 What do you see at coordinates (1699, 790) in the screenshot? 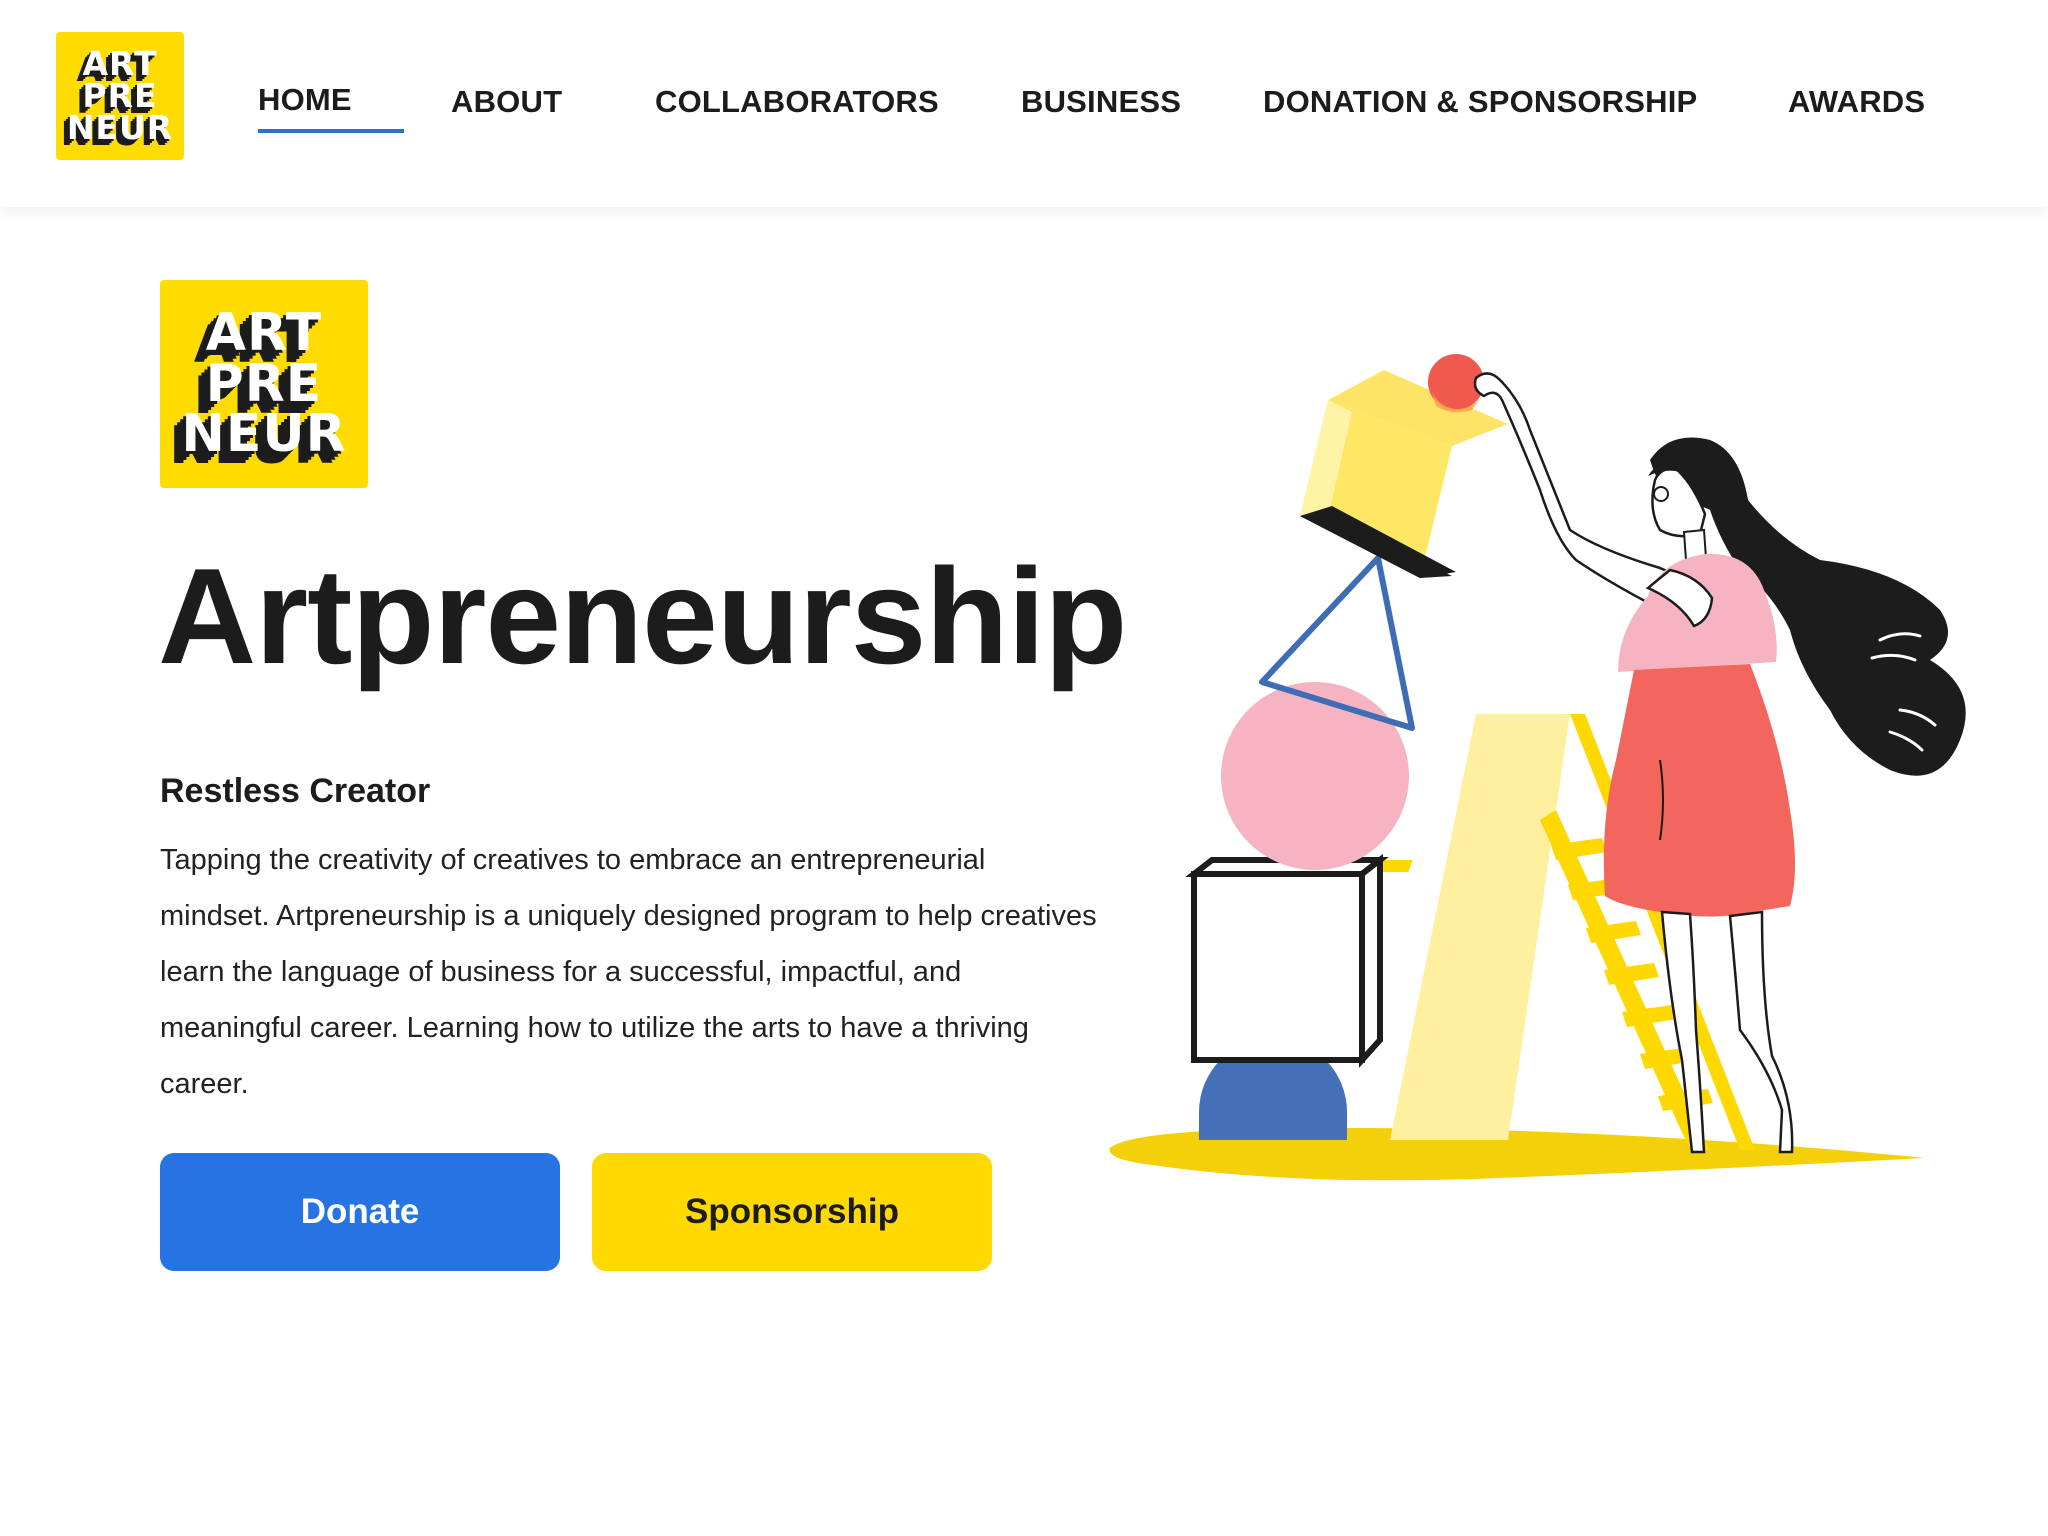
I see `coral-dress-shape` at bounding box center [1699, 790].